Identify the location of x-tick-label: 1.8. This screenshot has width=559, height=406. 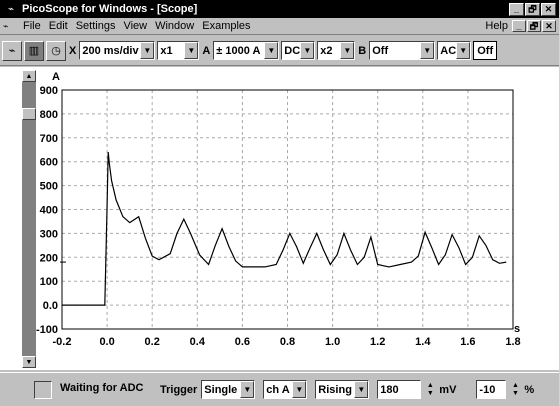
(512, 342).